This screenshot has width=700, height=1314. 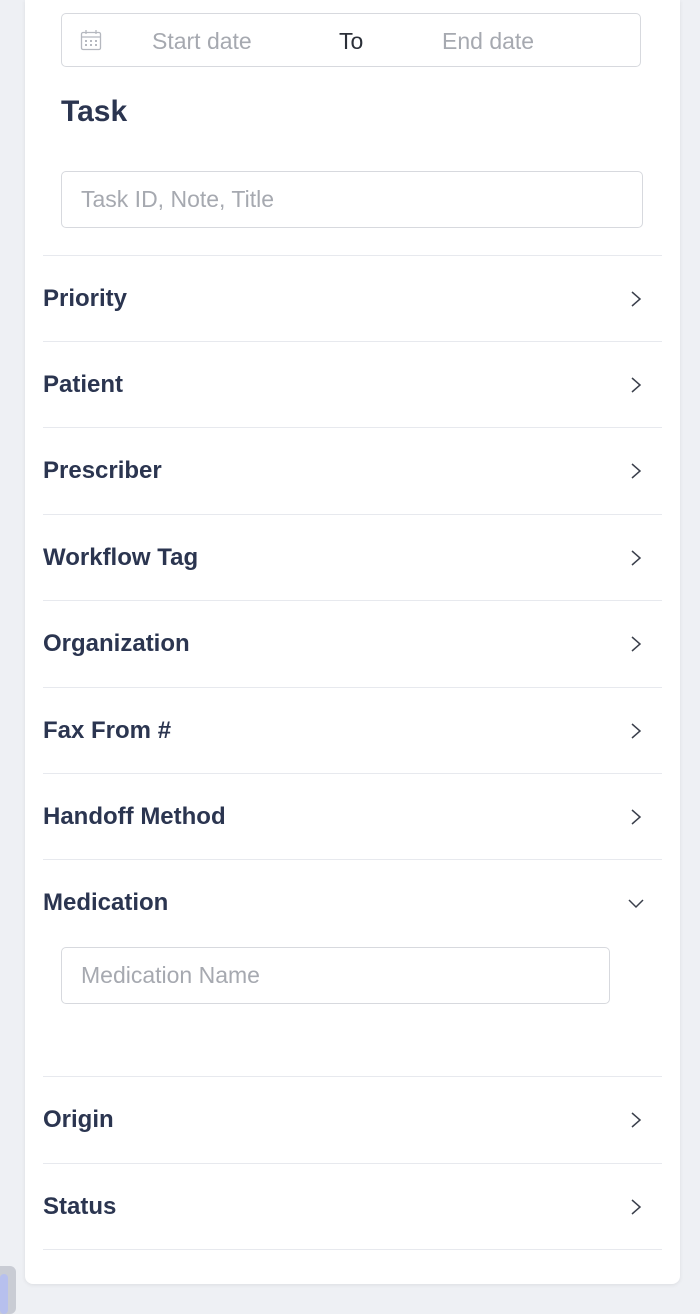 I want to click on filter-row-patient: Patient, so click(x=352, y=384).